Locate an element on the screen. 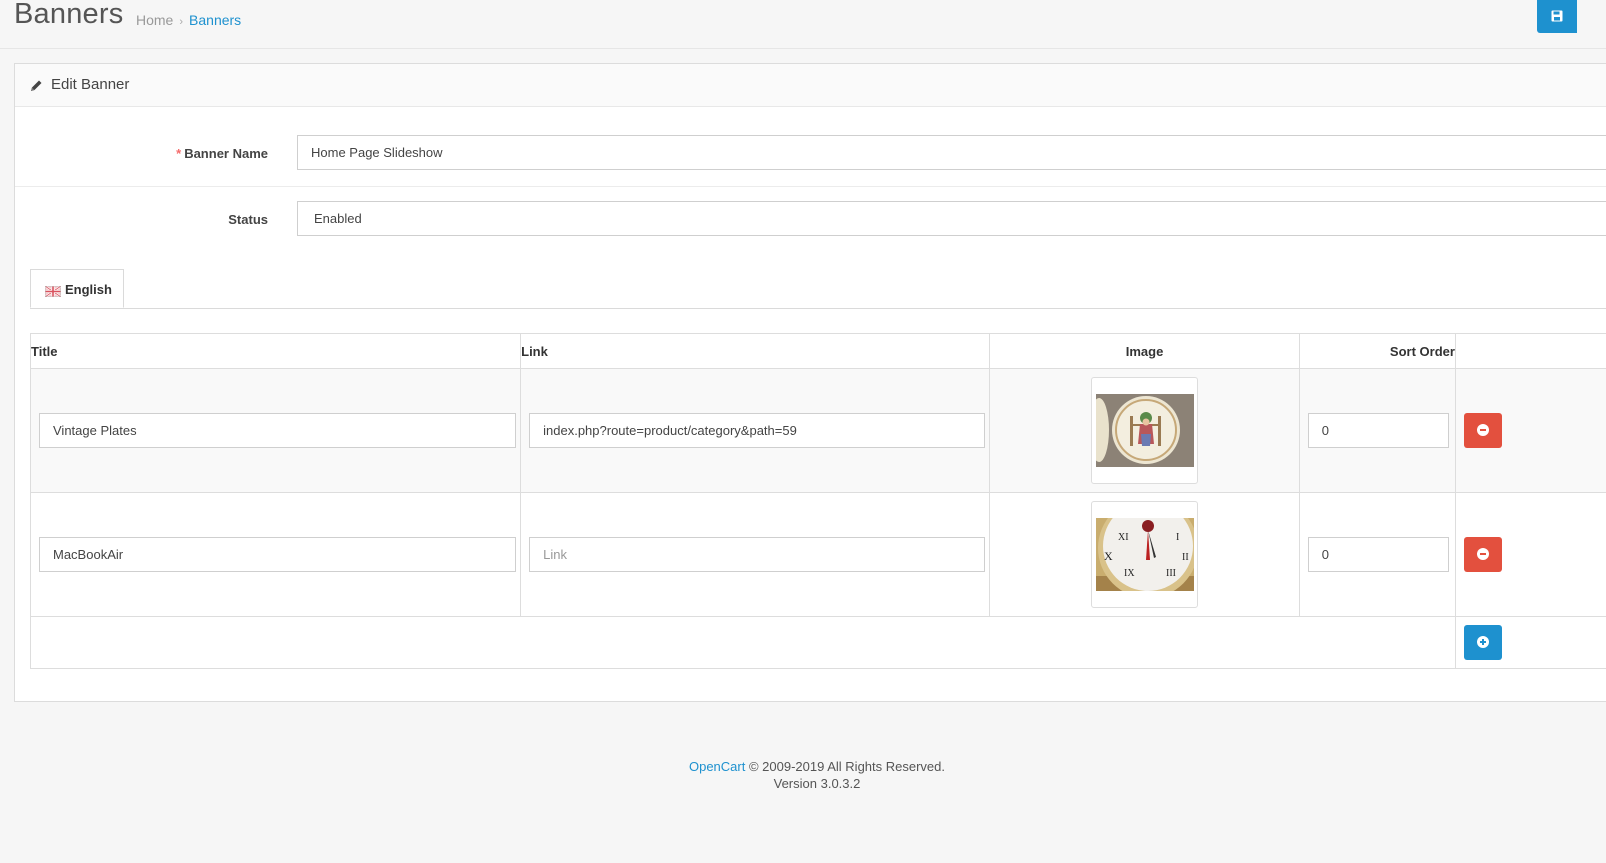  image-thumbnail: X XI I II IX III is located at coordinates (1145, 554).